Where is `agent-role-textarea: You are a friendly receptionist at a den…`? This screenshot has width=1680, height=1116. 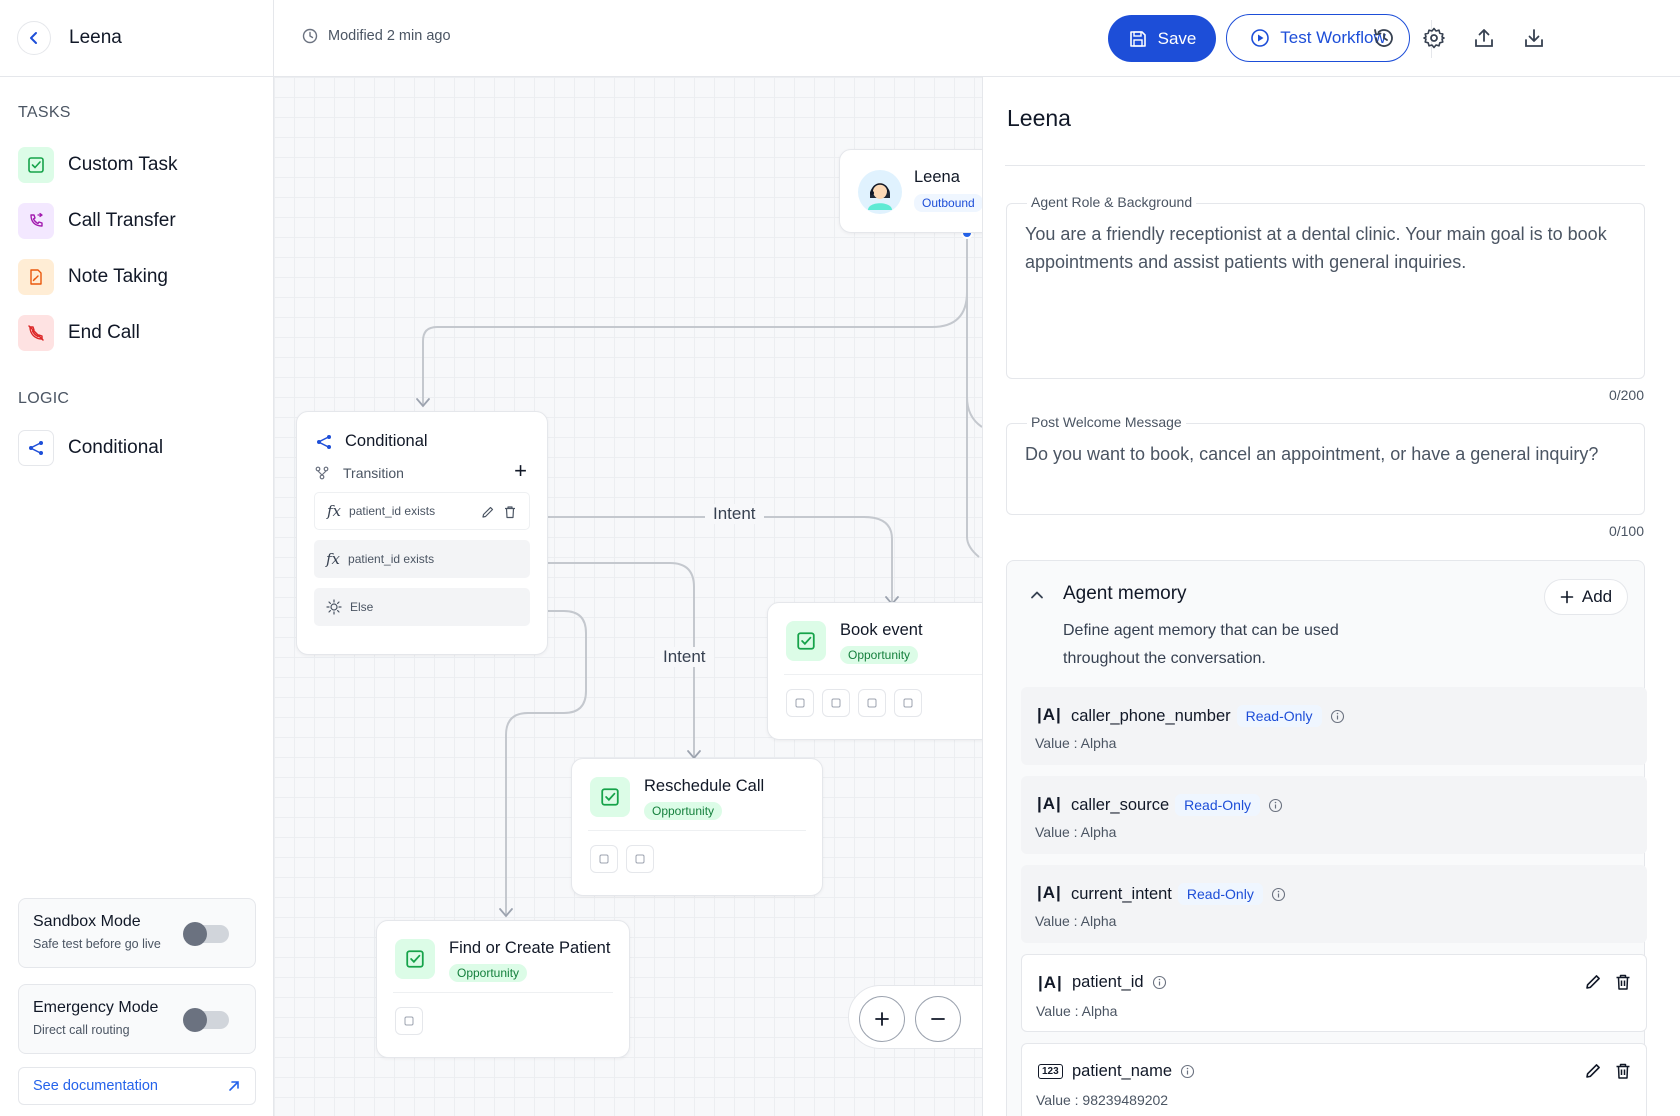
agent-role-textarea: You are a friendly receptionist at a den… is located at coordinates (1325, 291).